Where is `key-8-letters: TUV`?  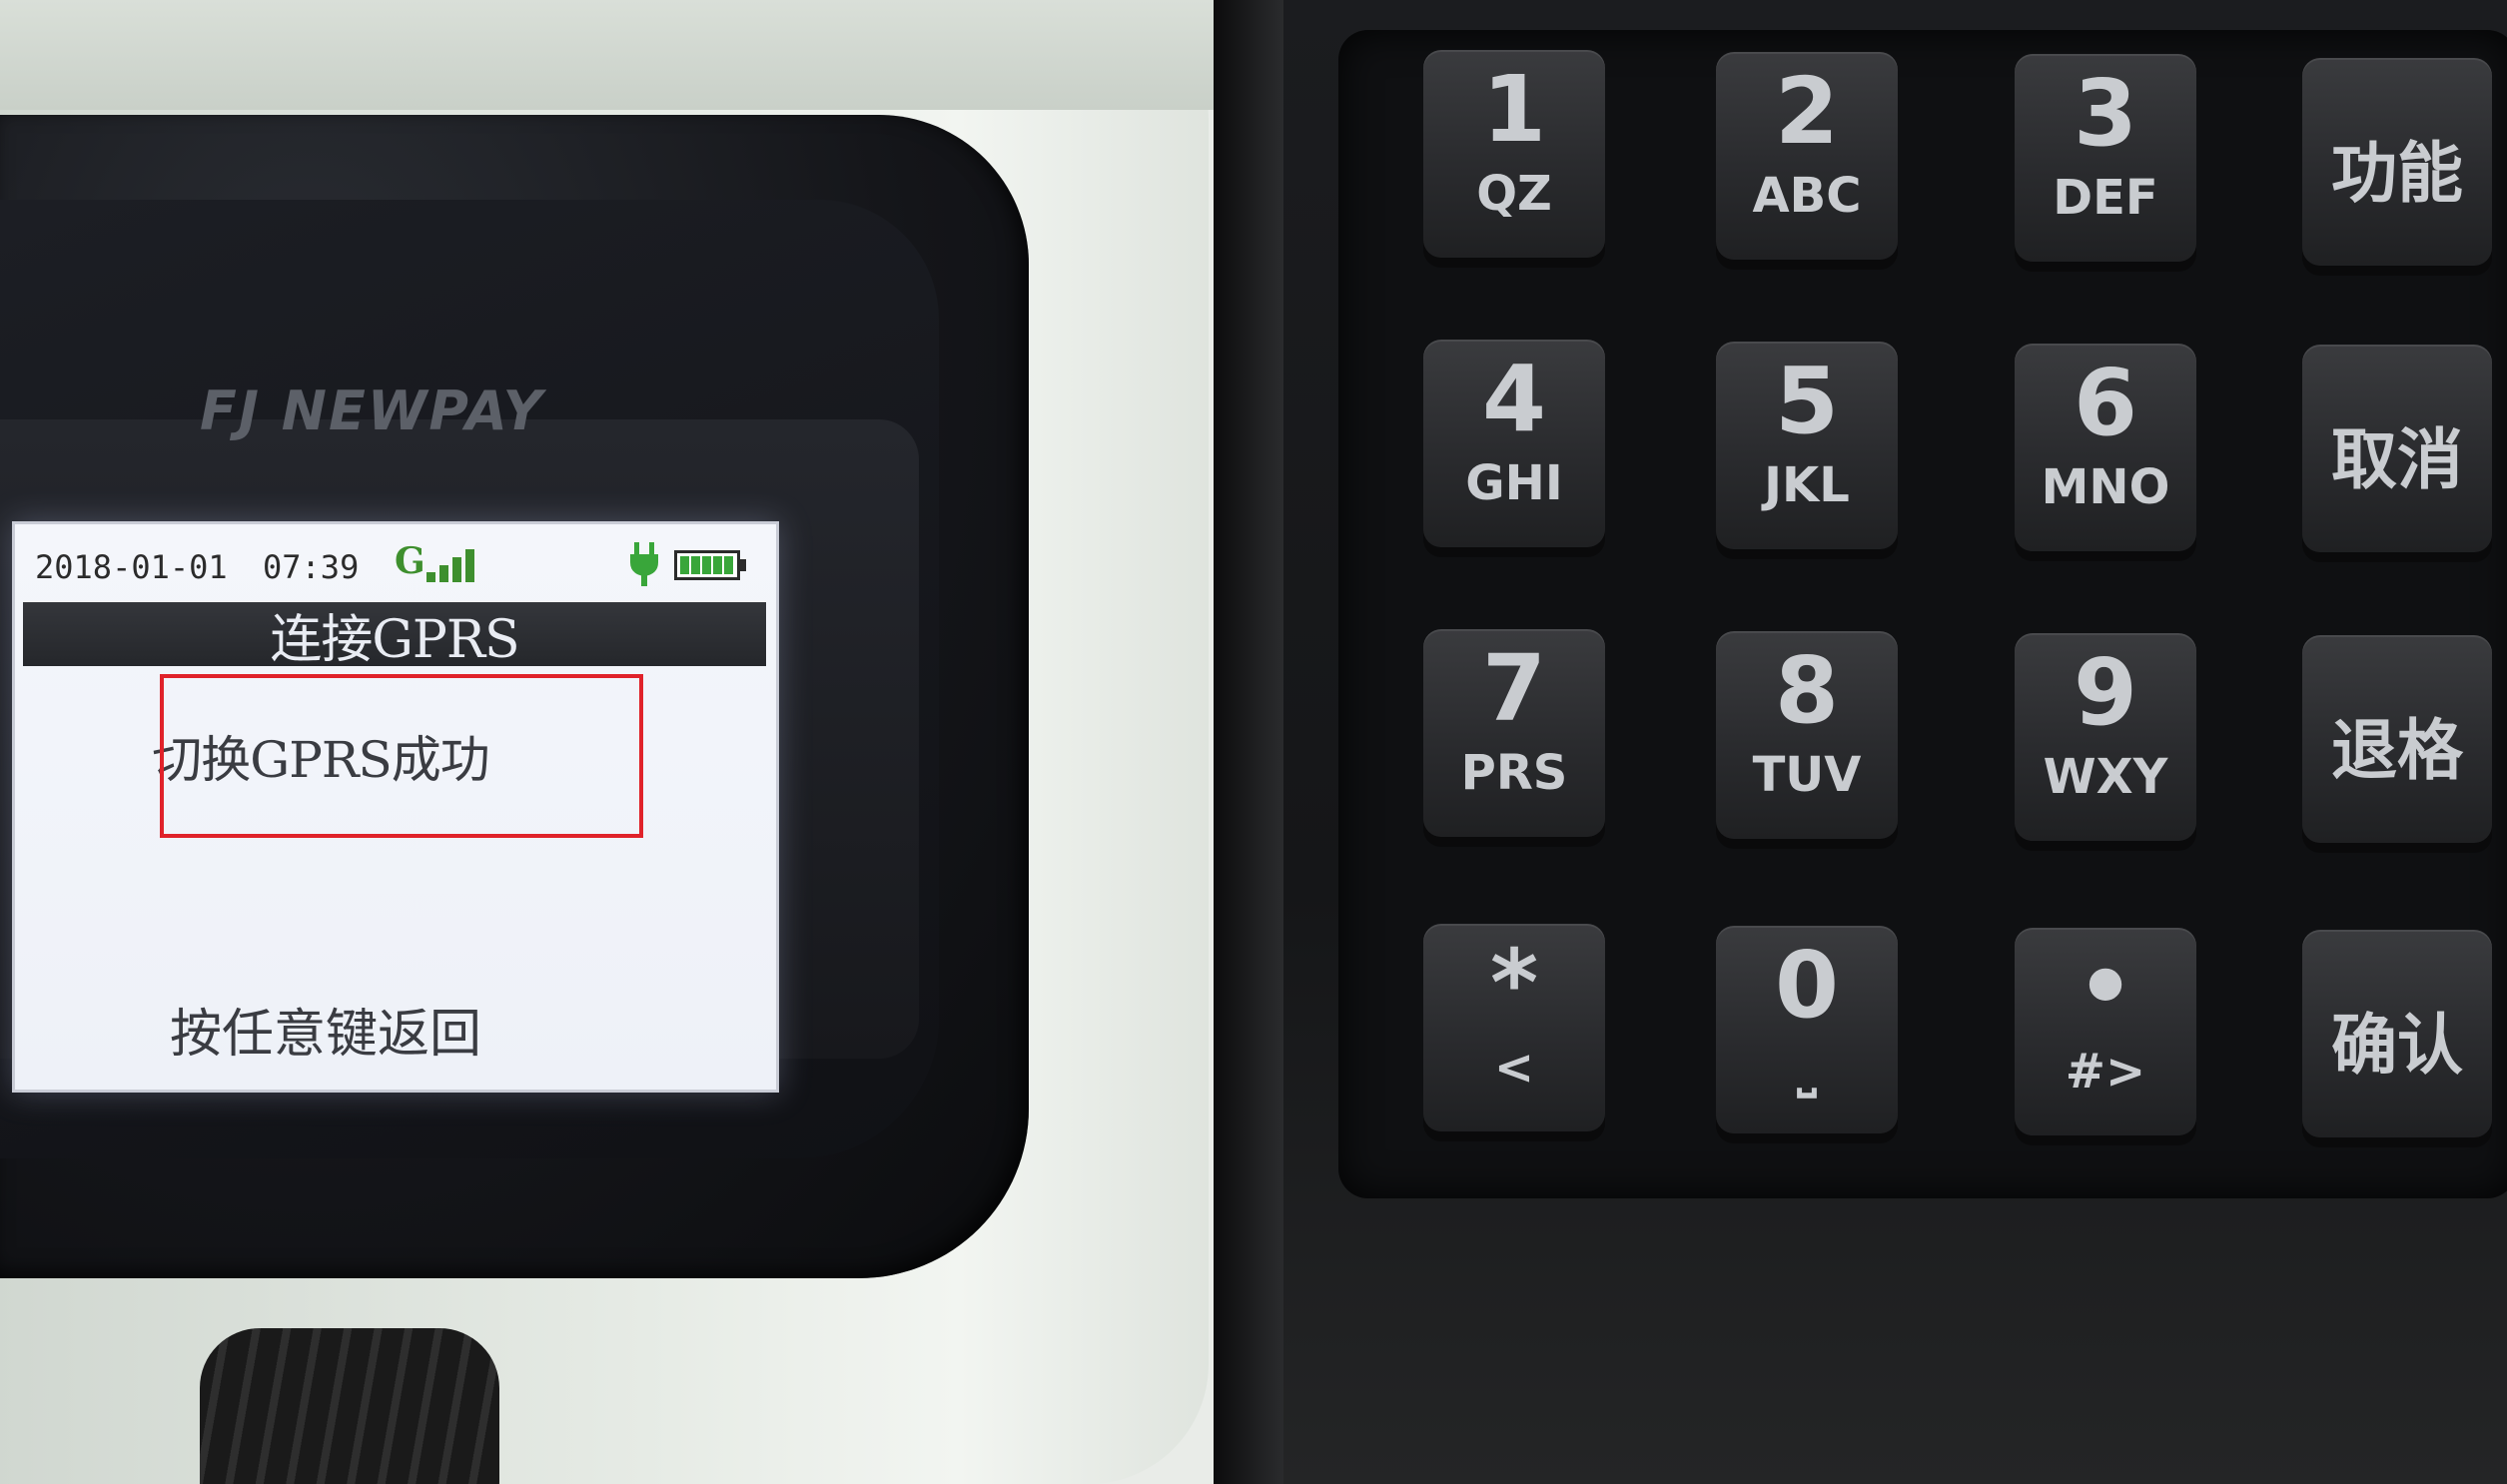
key-8-letters: TUV is located at coordinates (1807, 775).